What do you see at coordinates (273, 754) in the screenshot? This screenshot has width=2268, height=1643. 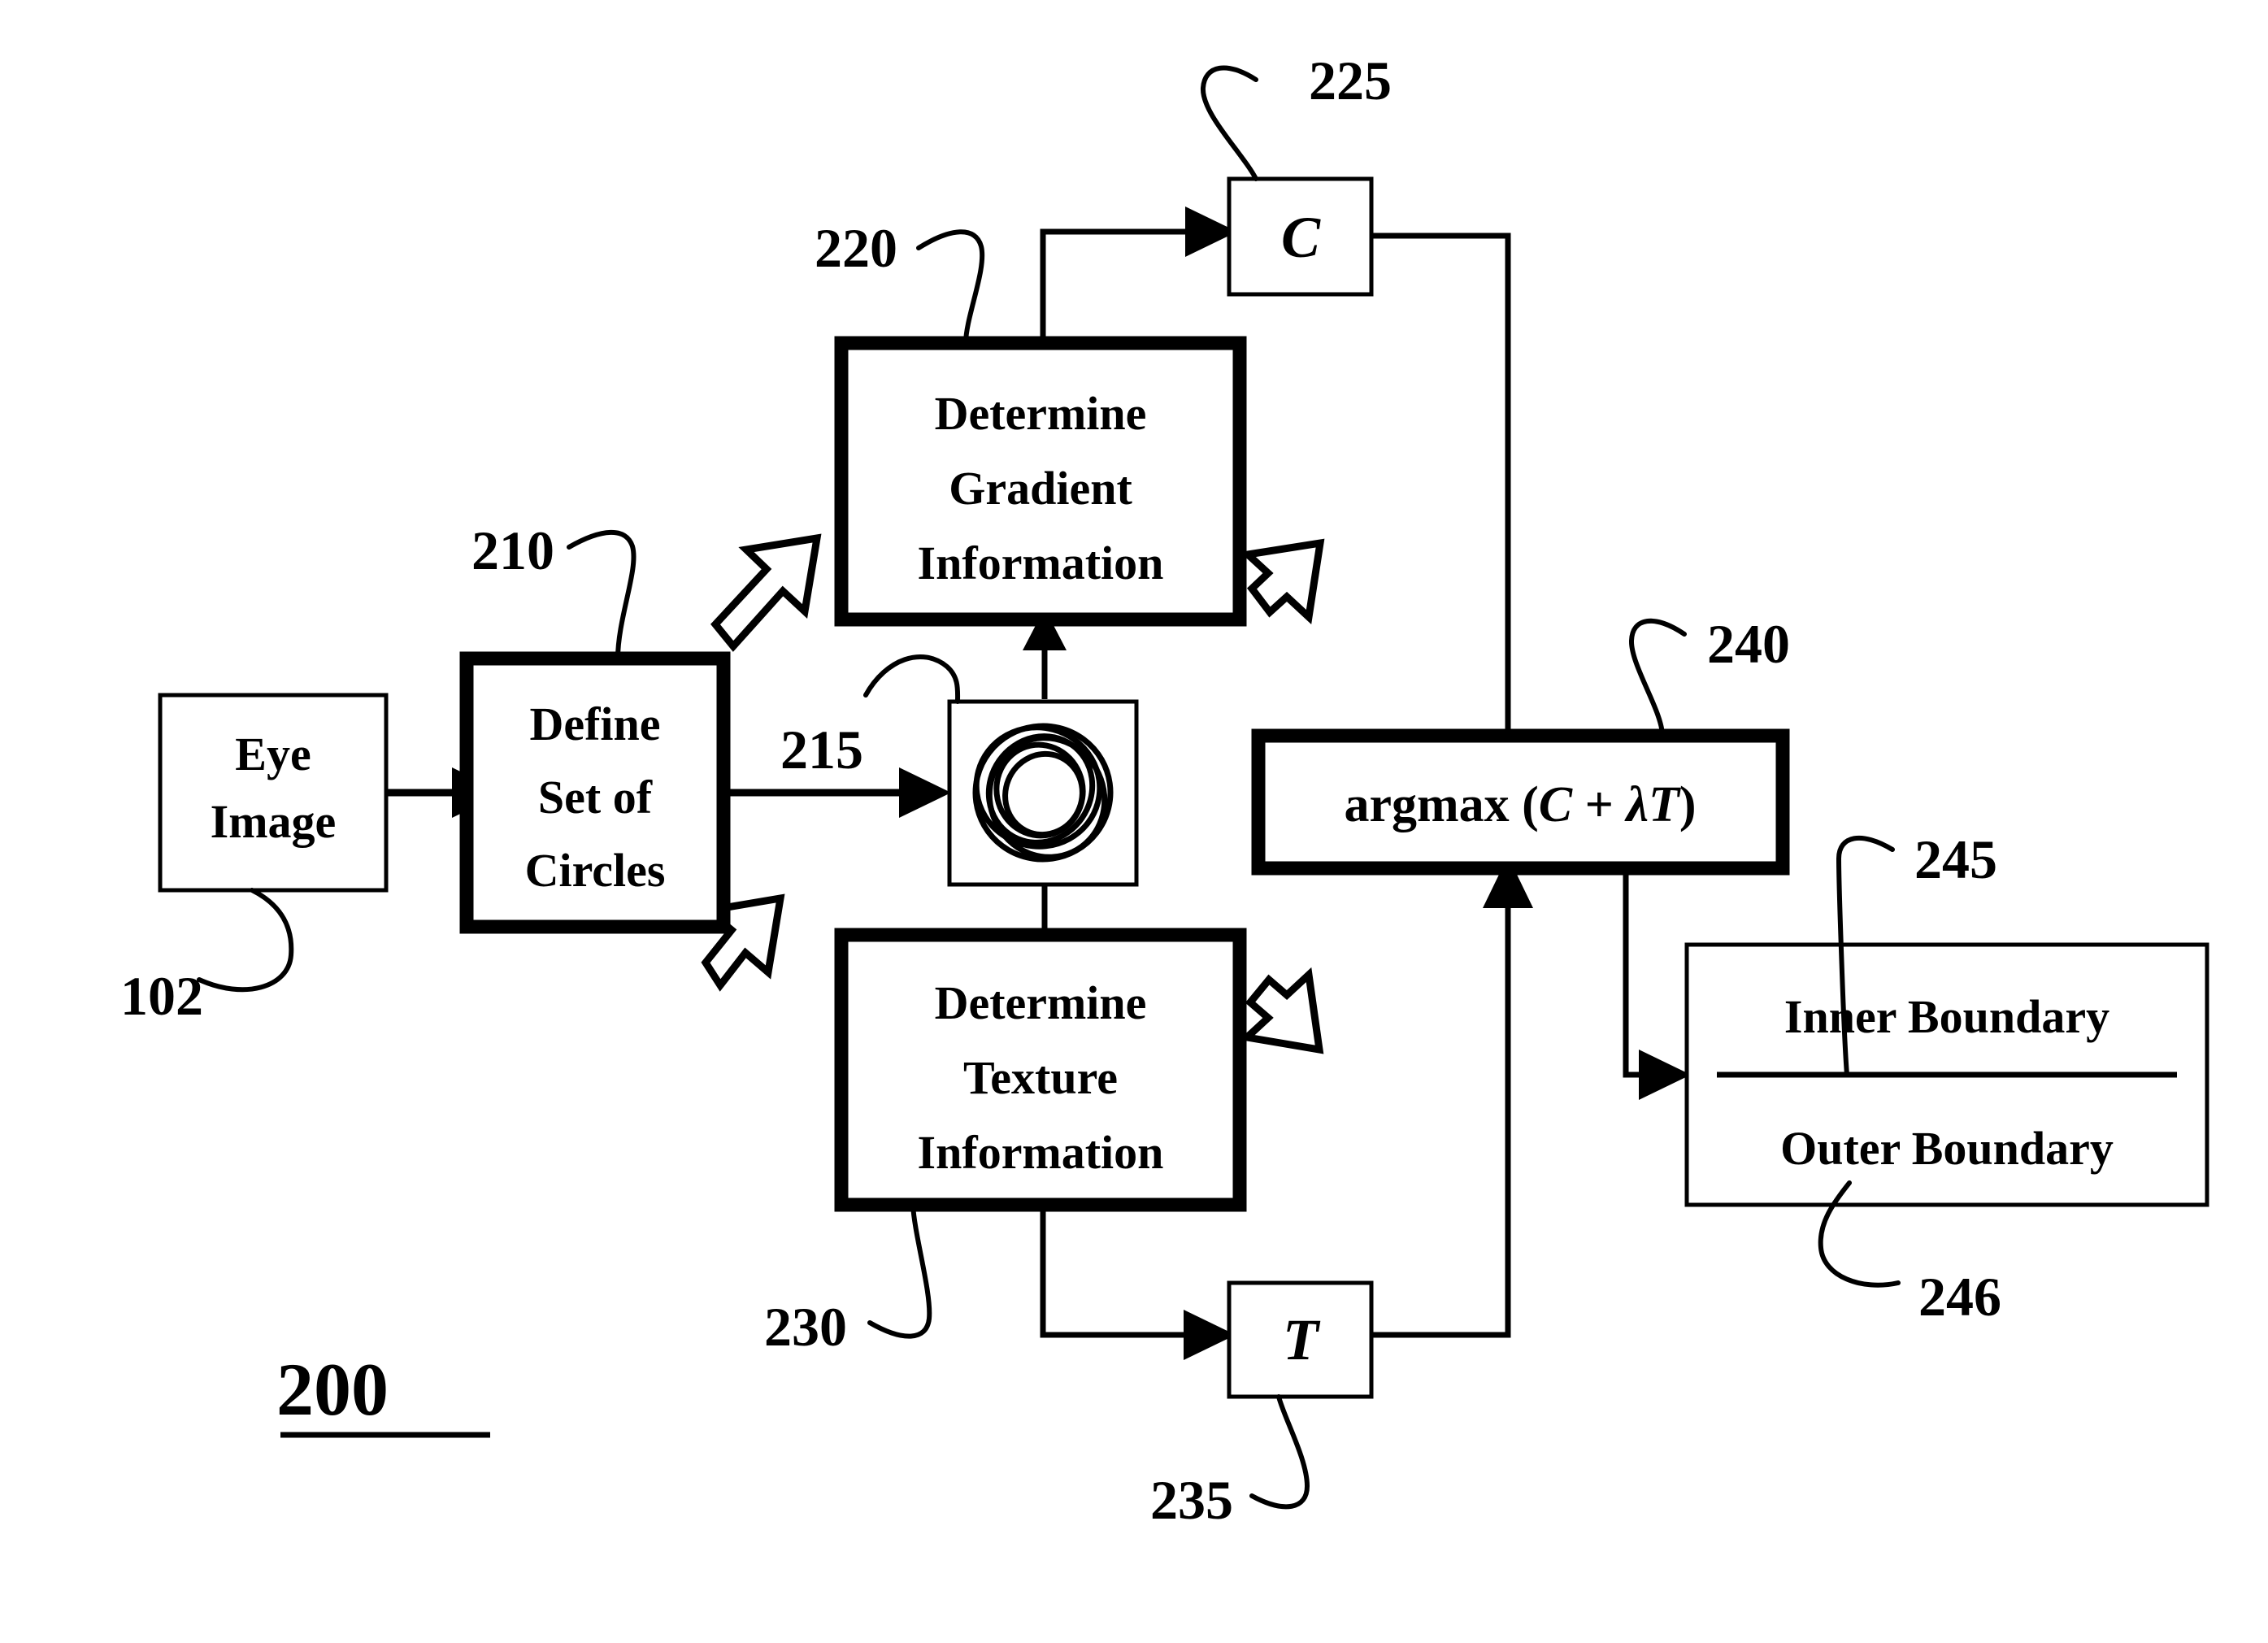 I see `eye-image-line1: Eye` at bounding box center [273, 754].